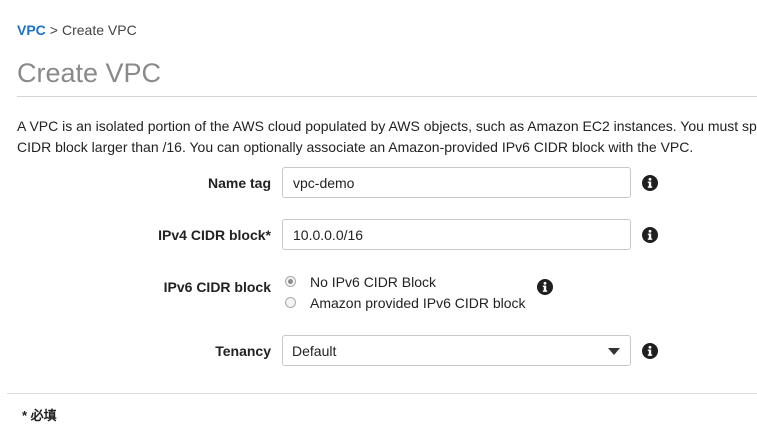 The height and width of the screenshot is (441, 757). I want to click on footer-divider, so click(382, 393).